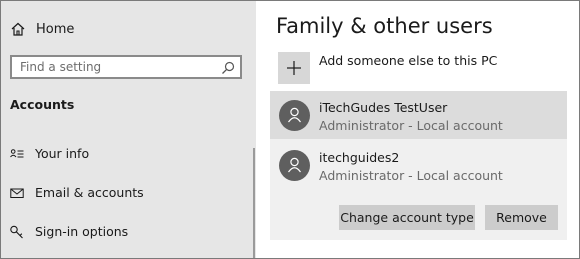  What do you see at coordinates (408, 60) in the screenshot?
I see `add-user-label: Add someone else to this PC` at bounding box center [408, 60].